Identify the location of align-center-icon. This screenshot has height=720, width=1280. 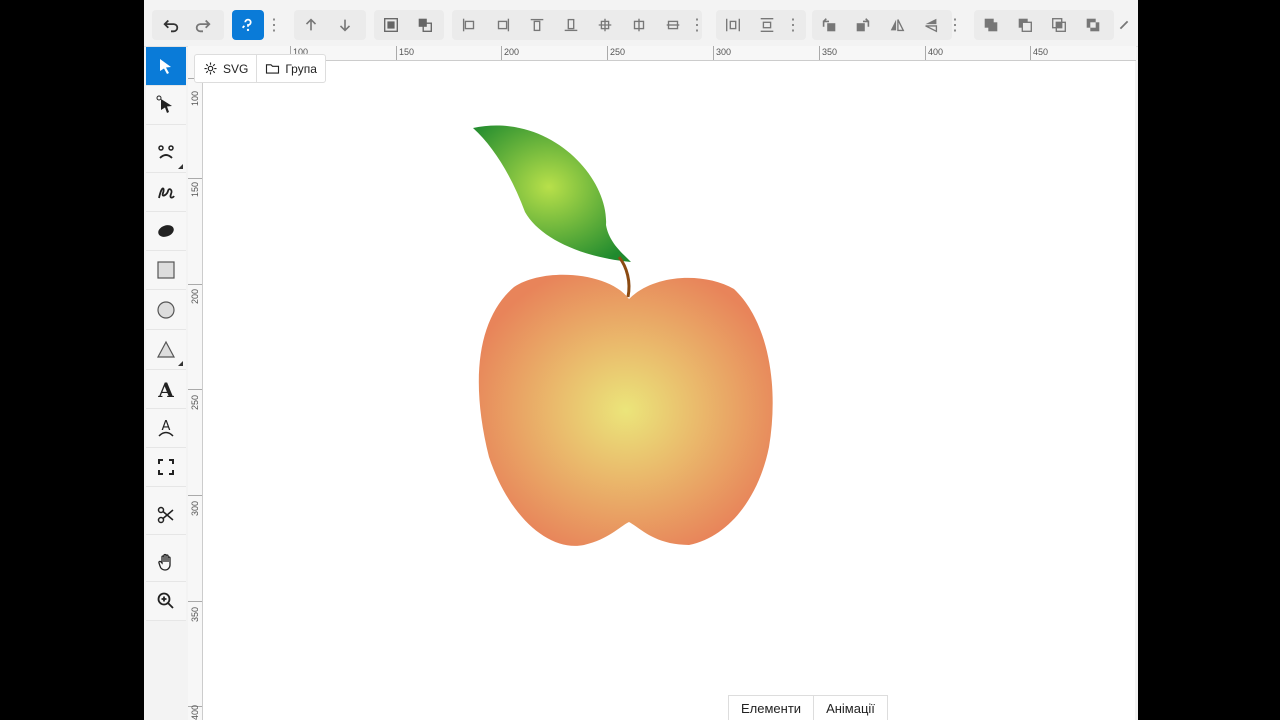
(605, 25).